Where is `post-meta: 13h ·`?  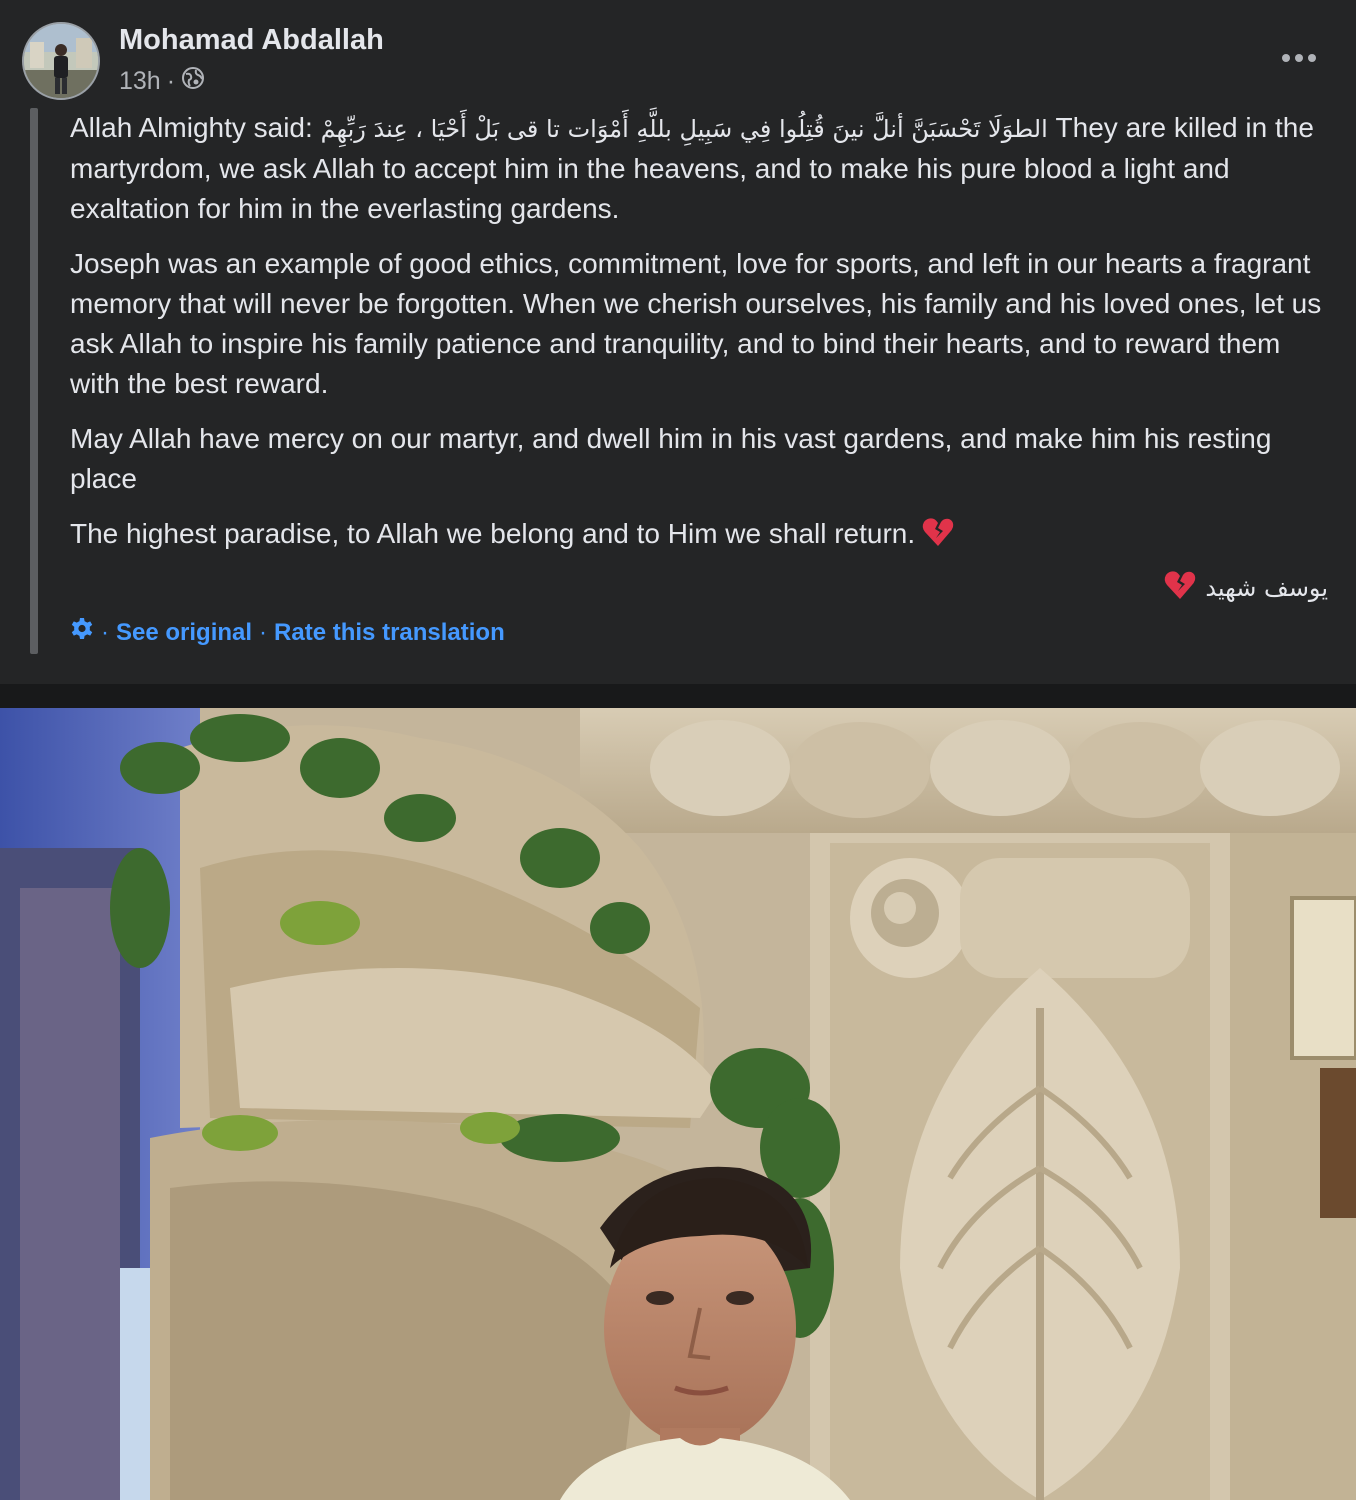
post-meta: 13h · is located at coordinates (162, 81).